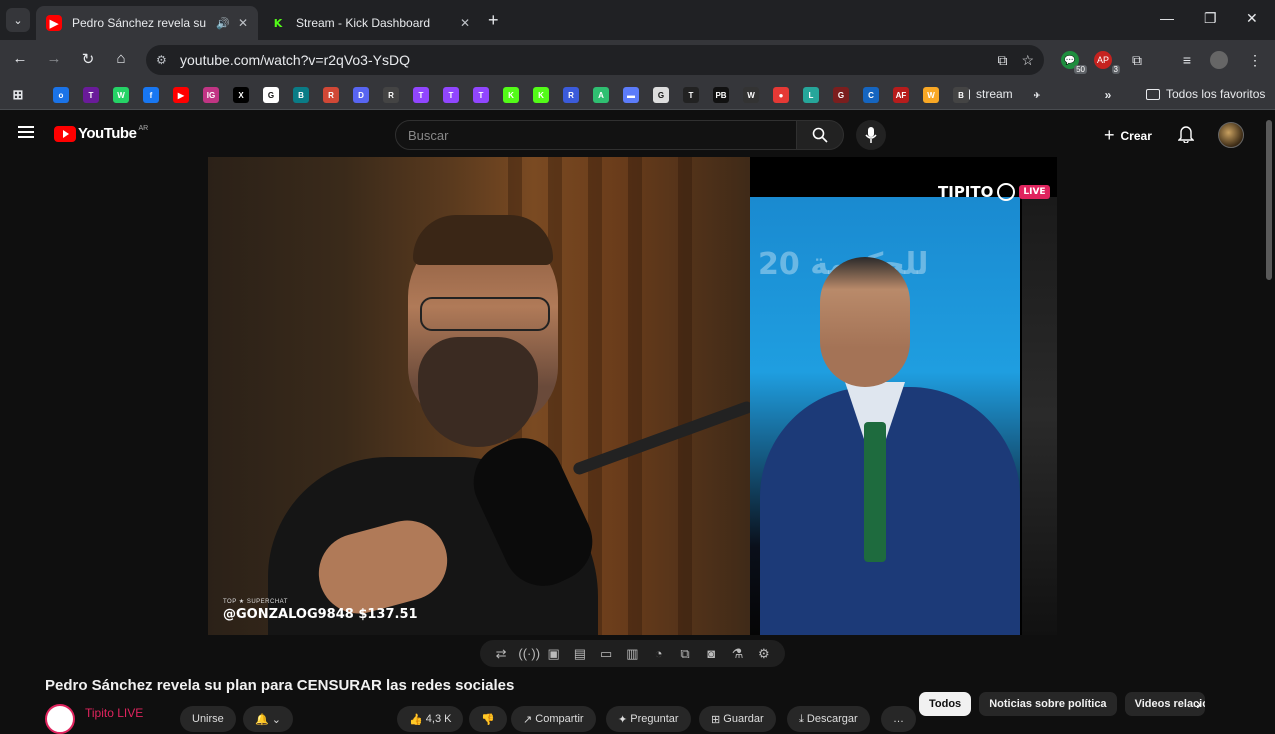  What do you see at coordinates (901, 95) in the screenshot?
I see `bookmark-icon: AF` at bounding box center [901, 95].